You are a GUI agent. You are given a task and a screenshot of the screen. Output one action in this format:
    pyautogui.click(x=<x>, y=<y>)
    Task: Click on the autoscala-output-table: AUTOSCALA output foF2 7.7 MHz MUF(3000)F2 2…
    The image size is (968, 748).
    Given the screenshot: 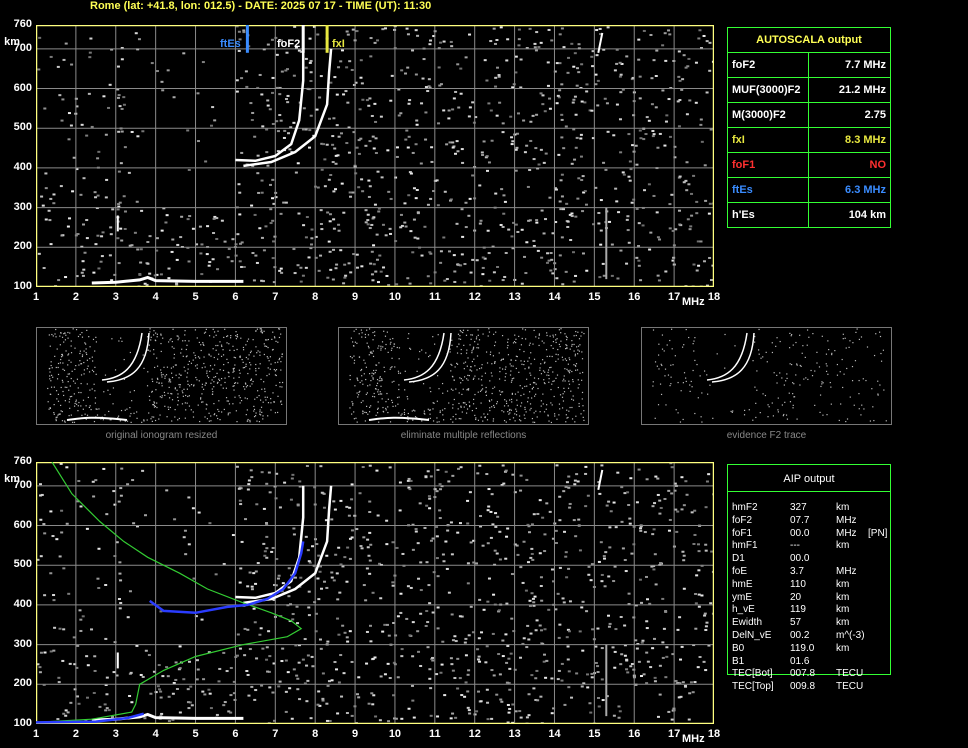 What is the action you would take?
    pyautogui.click(x=809, y=127)
    